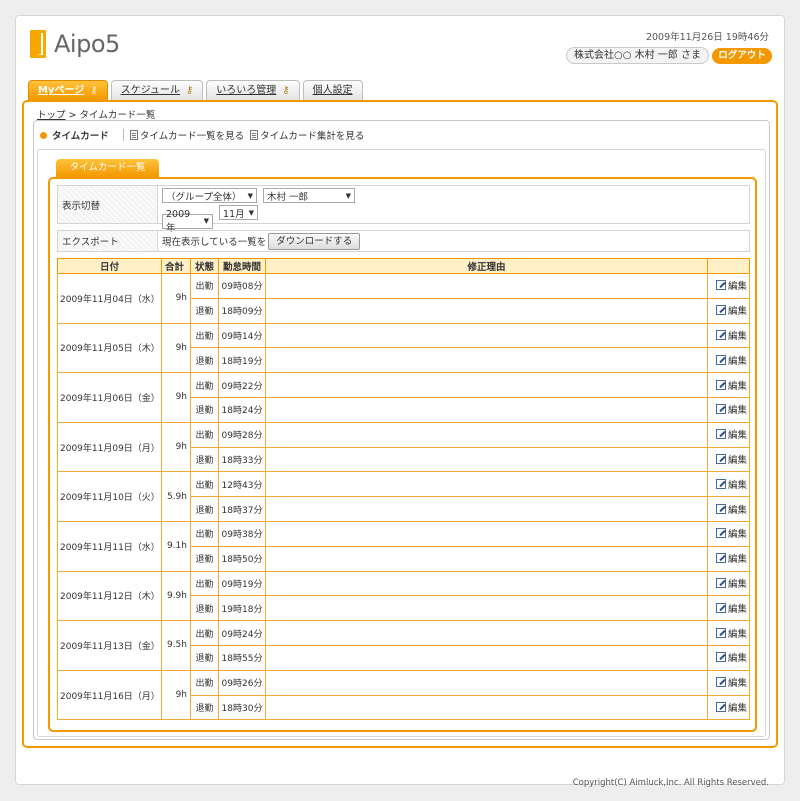 This screenshot has width=800, height=801. I want to click on filter-controls: （グループ全体） ▼ 木村 一郎 ▼ 2009年 ▼ 11月 ▼, so click(453, 210).